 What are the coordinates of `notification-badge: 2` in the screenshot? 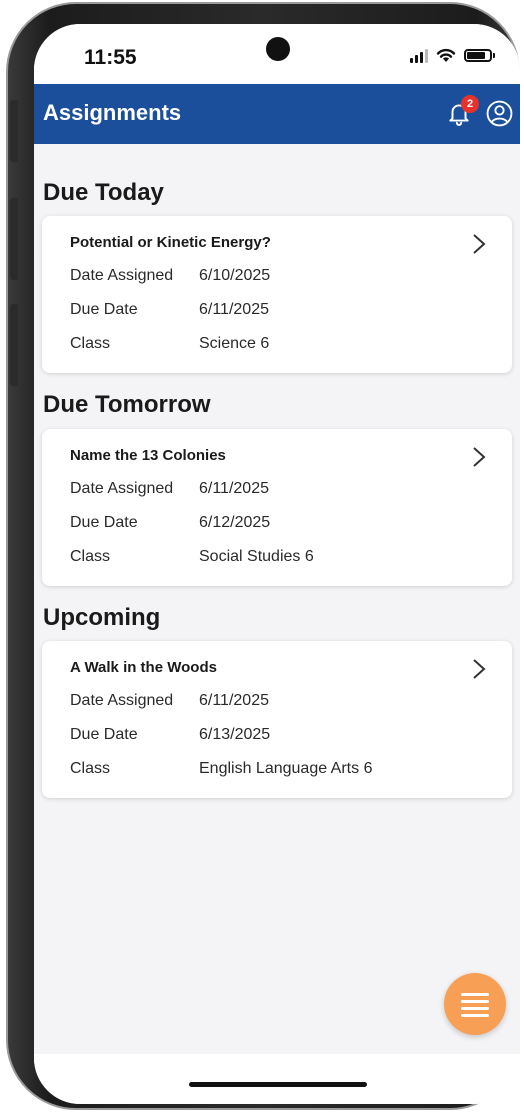 It's located at (470, 104).